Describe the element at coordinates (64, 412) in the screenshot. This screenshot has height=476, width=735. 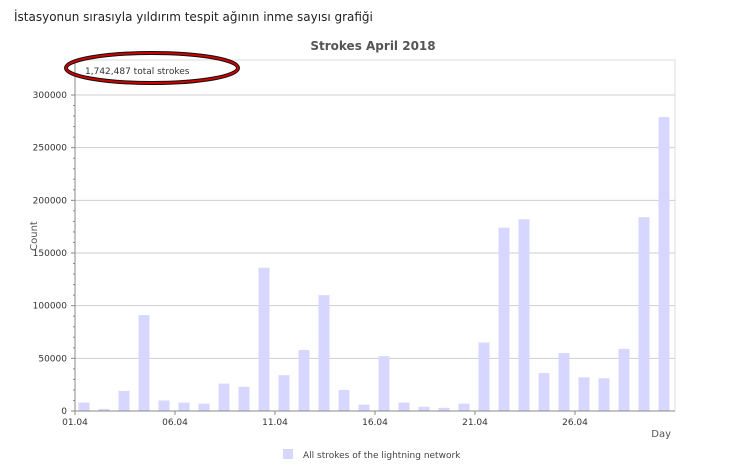
I see `y-tick-label: 0` at that location.